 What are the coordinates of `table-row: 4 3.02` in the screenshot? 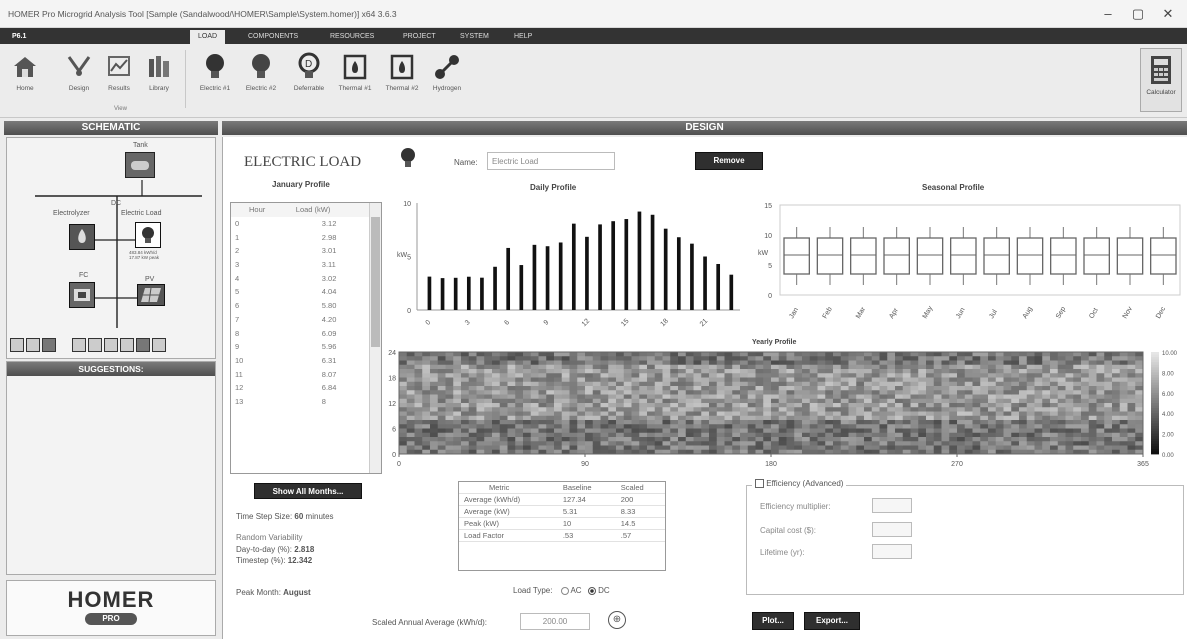 It's located at (300, 278).